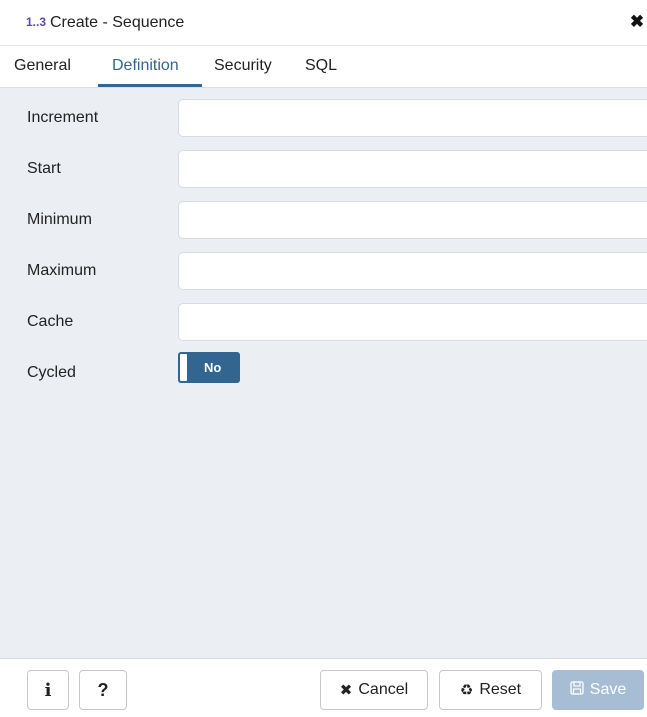 The height and width of the screenshot is (717, 647). I want to click on info-button: i, so click(48, 690).